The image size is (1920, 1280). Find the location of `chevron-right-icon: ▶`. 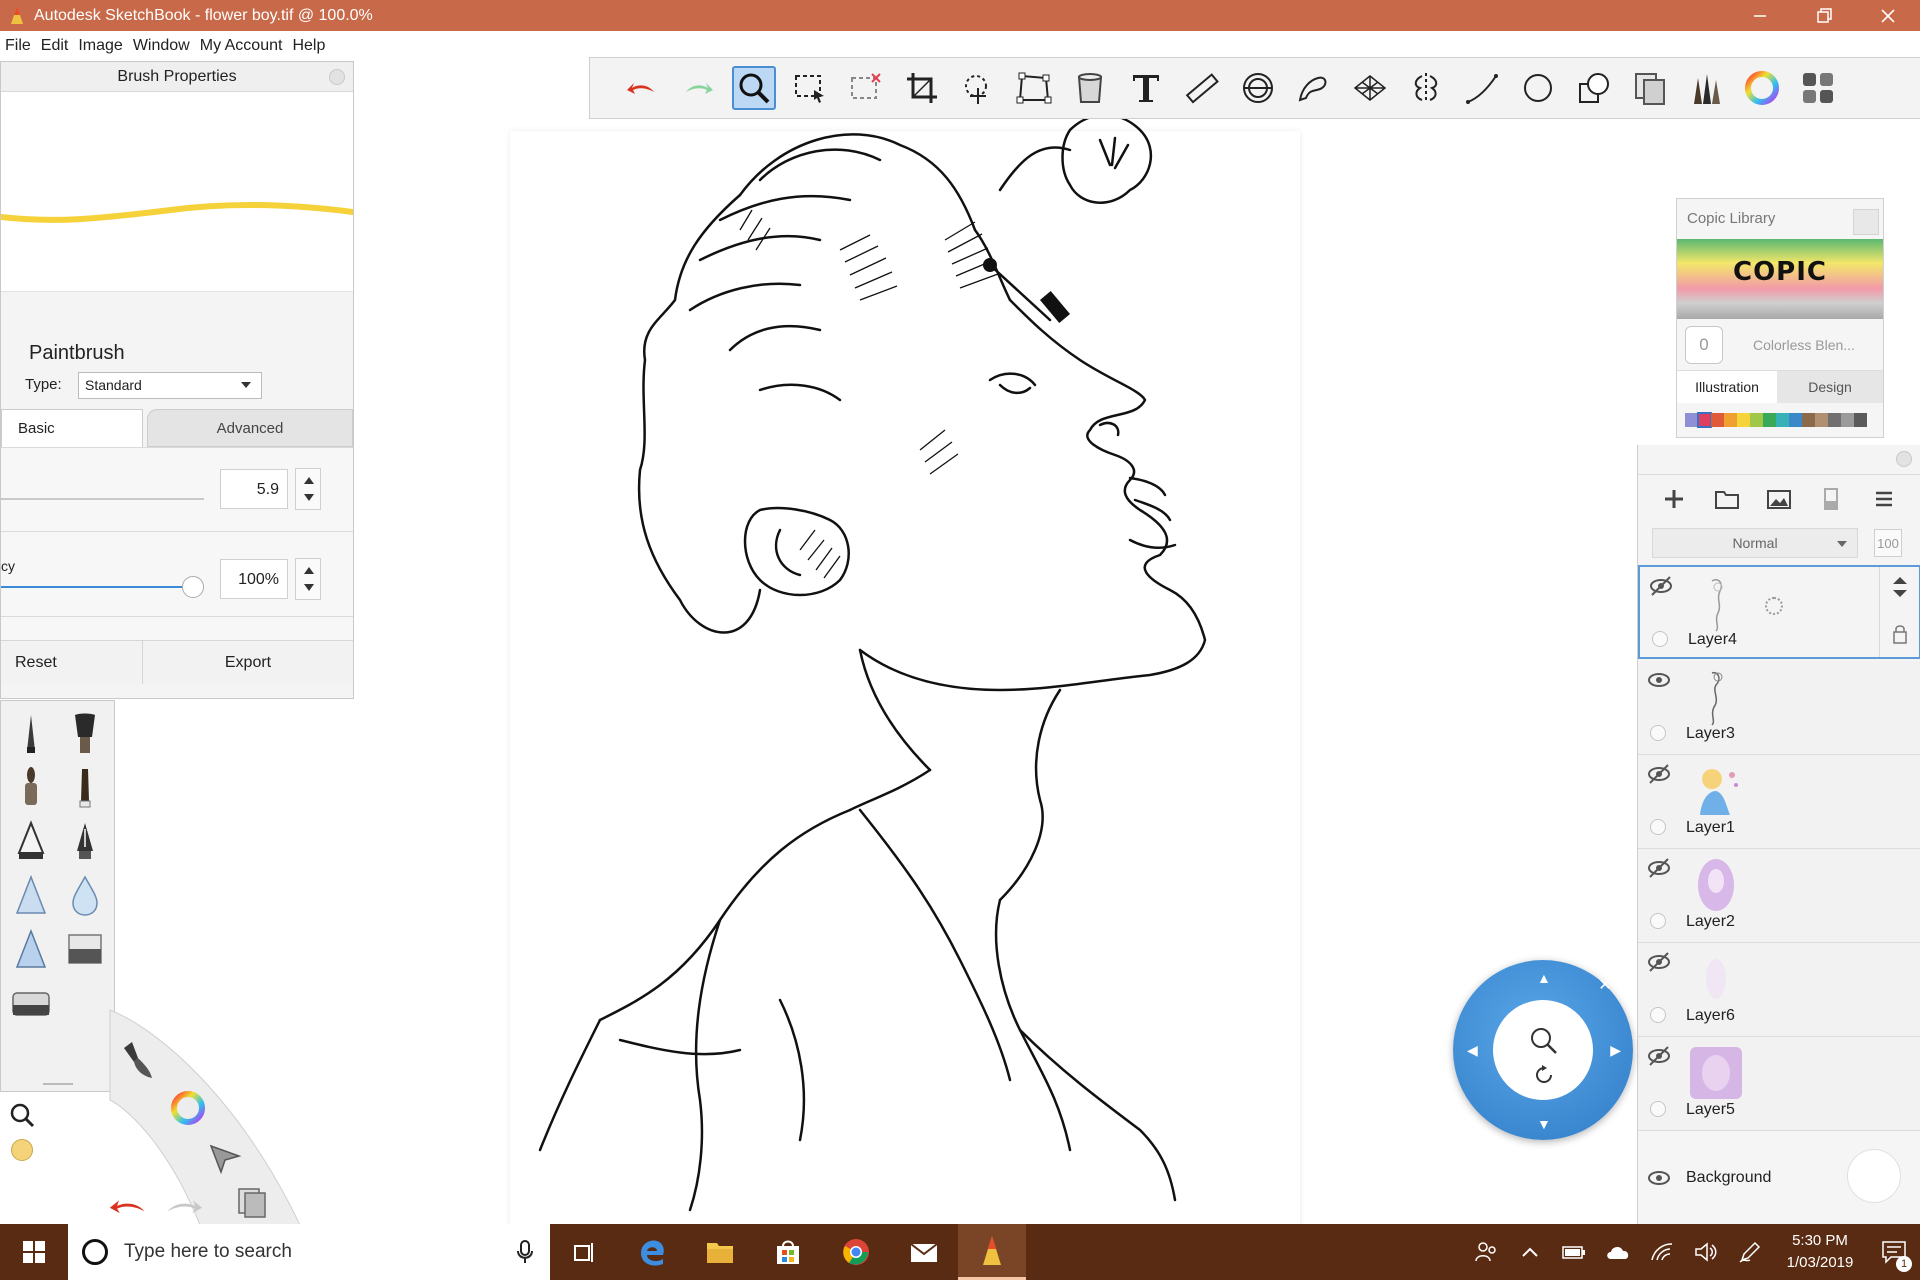

chevron-right-icon: ▶ is located at coordinates (1615, 1050).